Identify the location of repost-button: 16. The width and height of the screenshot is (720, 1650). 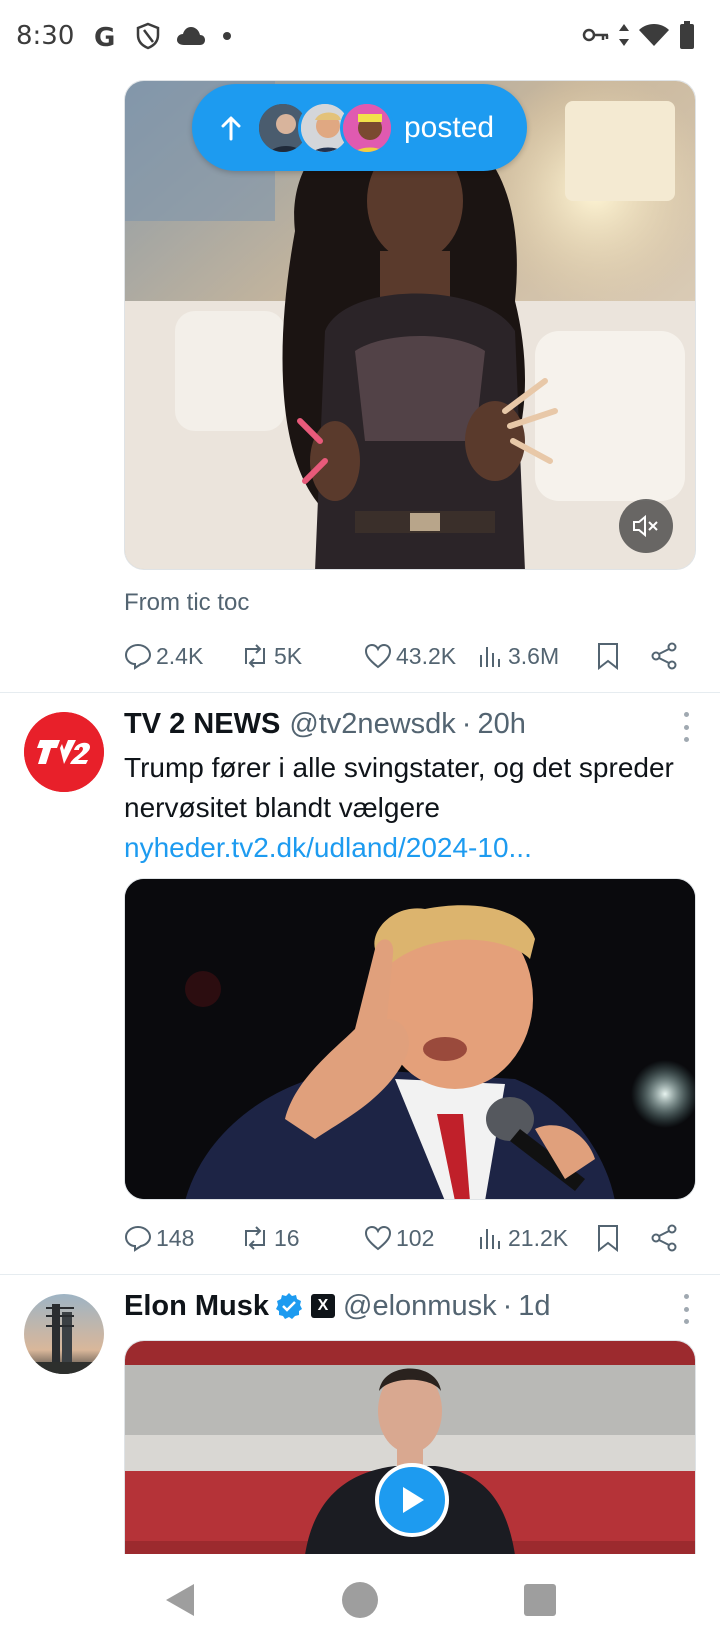
(270, 1238).